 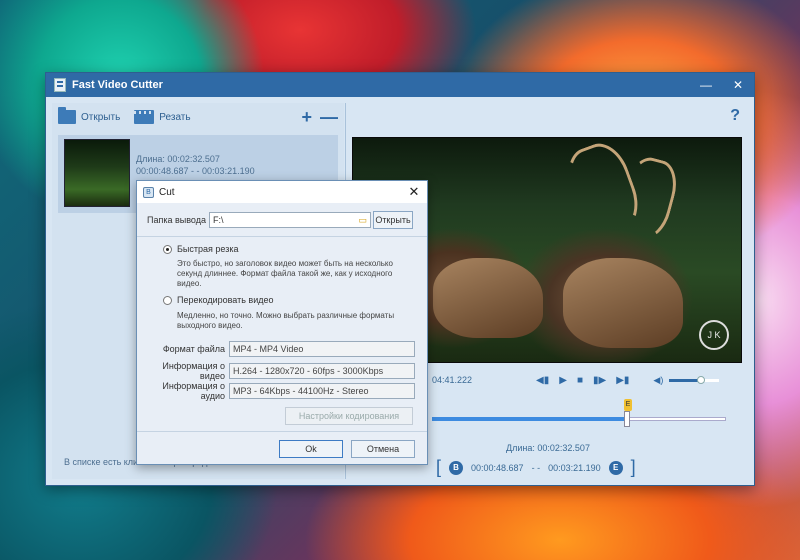 I want to click on timeline-fill, so click(x=529, y=419).